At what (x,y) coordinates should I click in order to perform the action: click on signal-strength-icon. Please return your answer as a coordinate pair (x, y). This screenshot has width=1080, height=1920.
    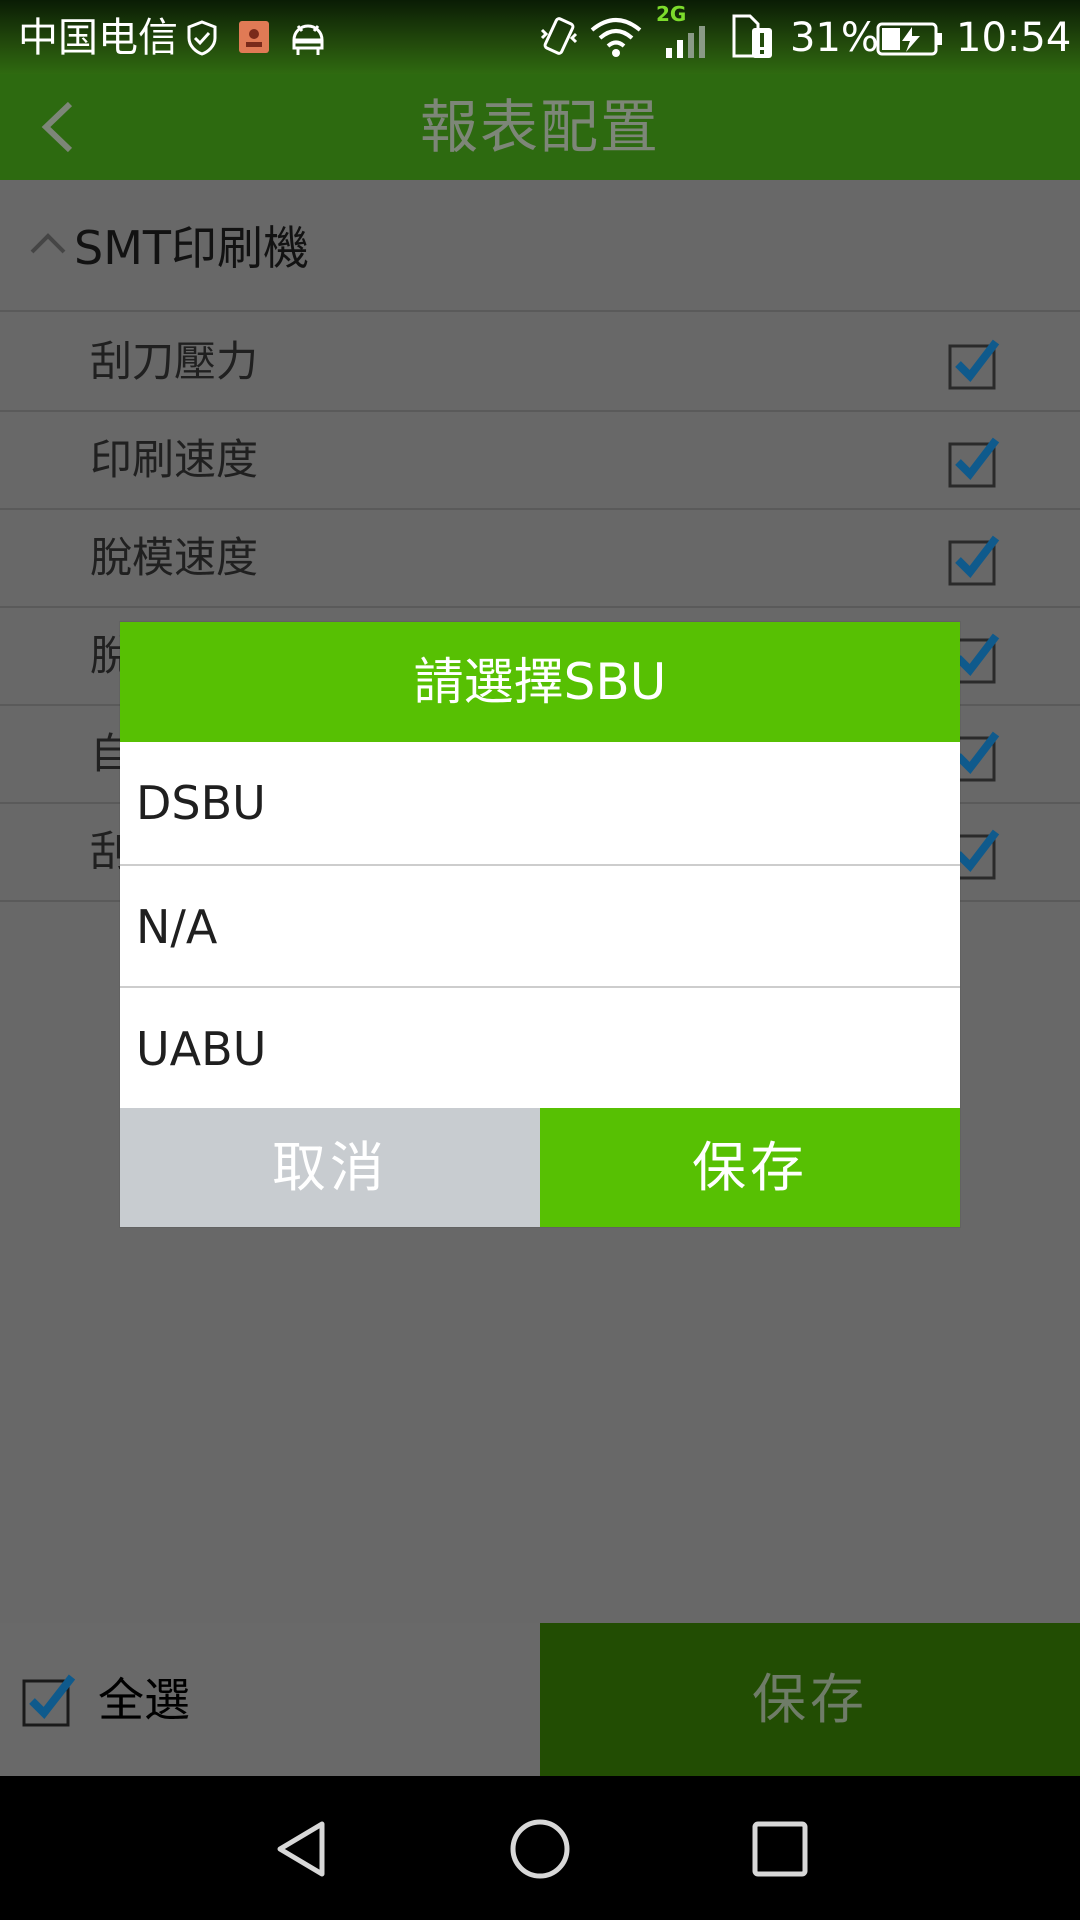
    Looking at the image, I should click on (685, 42).